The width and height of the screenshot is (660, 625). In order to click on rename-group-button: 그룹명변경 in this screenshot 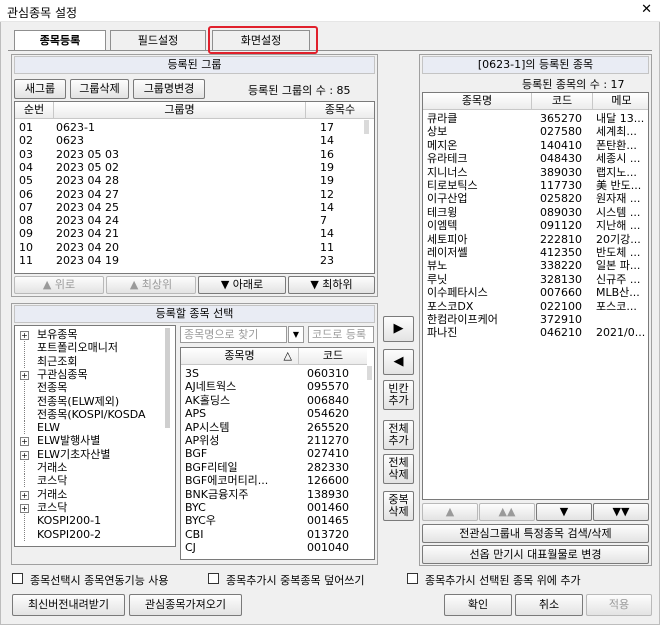, I will do `click(169, 89)`.